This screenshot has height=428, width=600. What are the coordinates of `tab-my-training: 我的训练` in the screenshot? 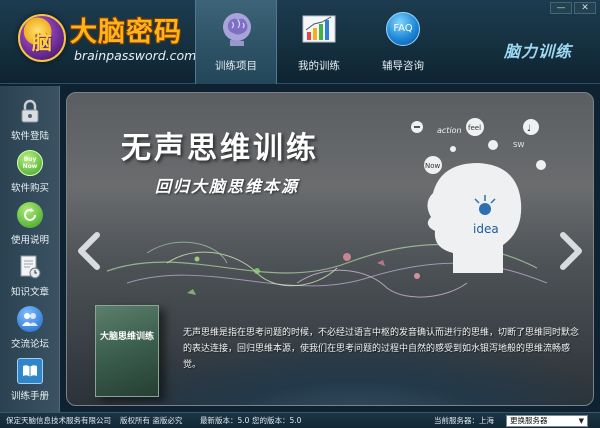 It's located at (319, 42).